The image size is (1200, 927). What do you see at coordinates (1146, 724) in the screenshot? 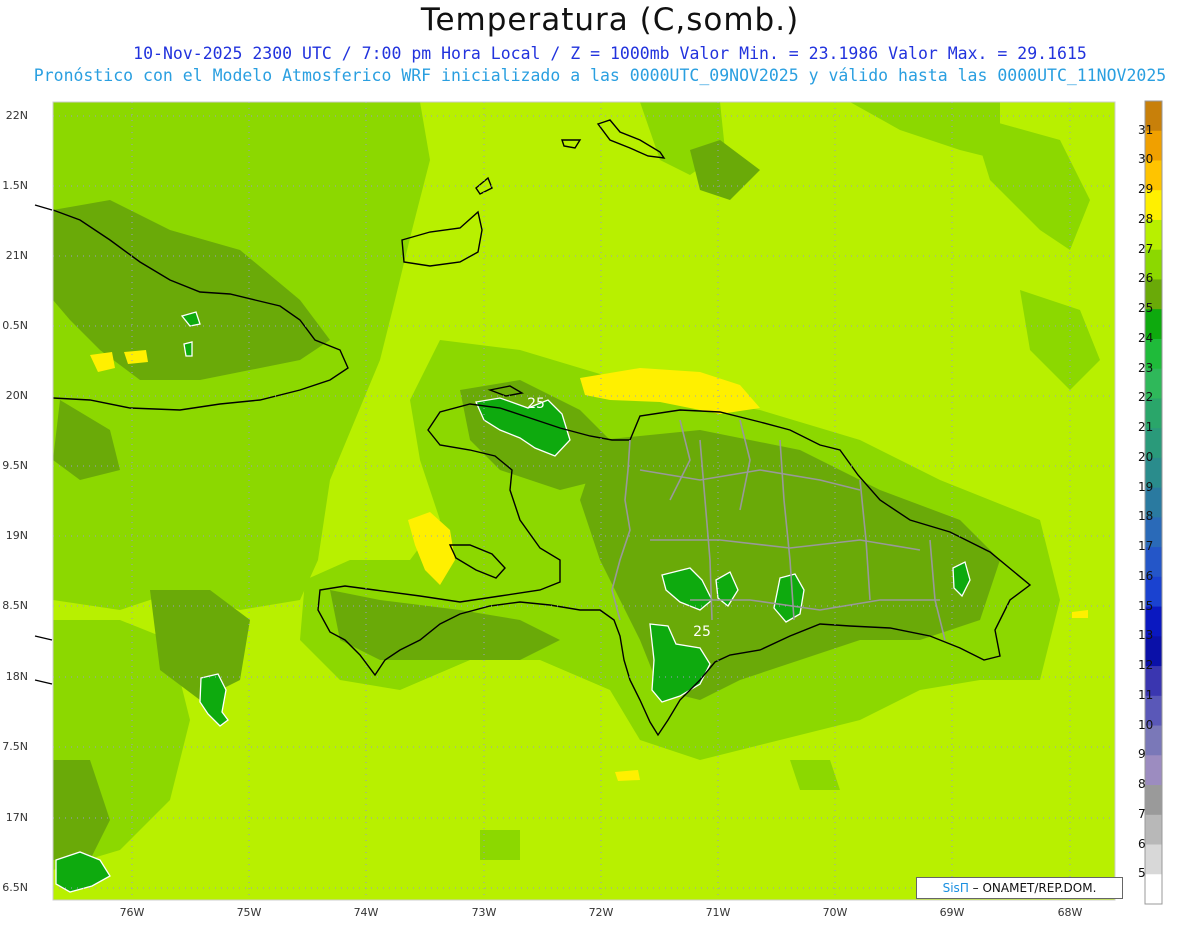
I see `colorbar-label: 10` at bounding box center [1146, 724].